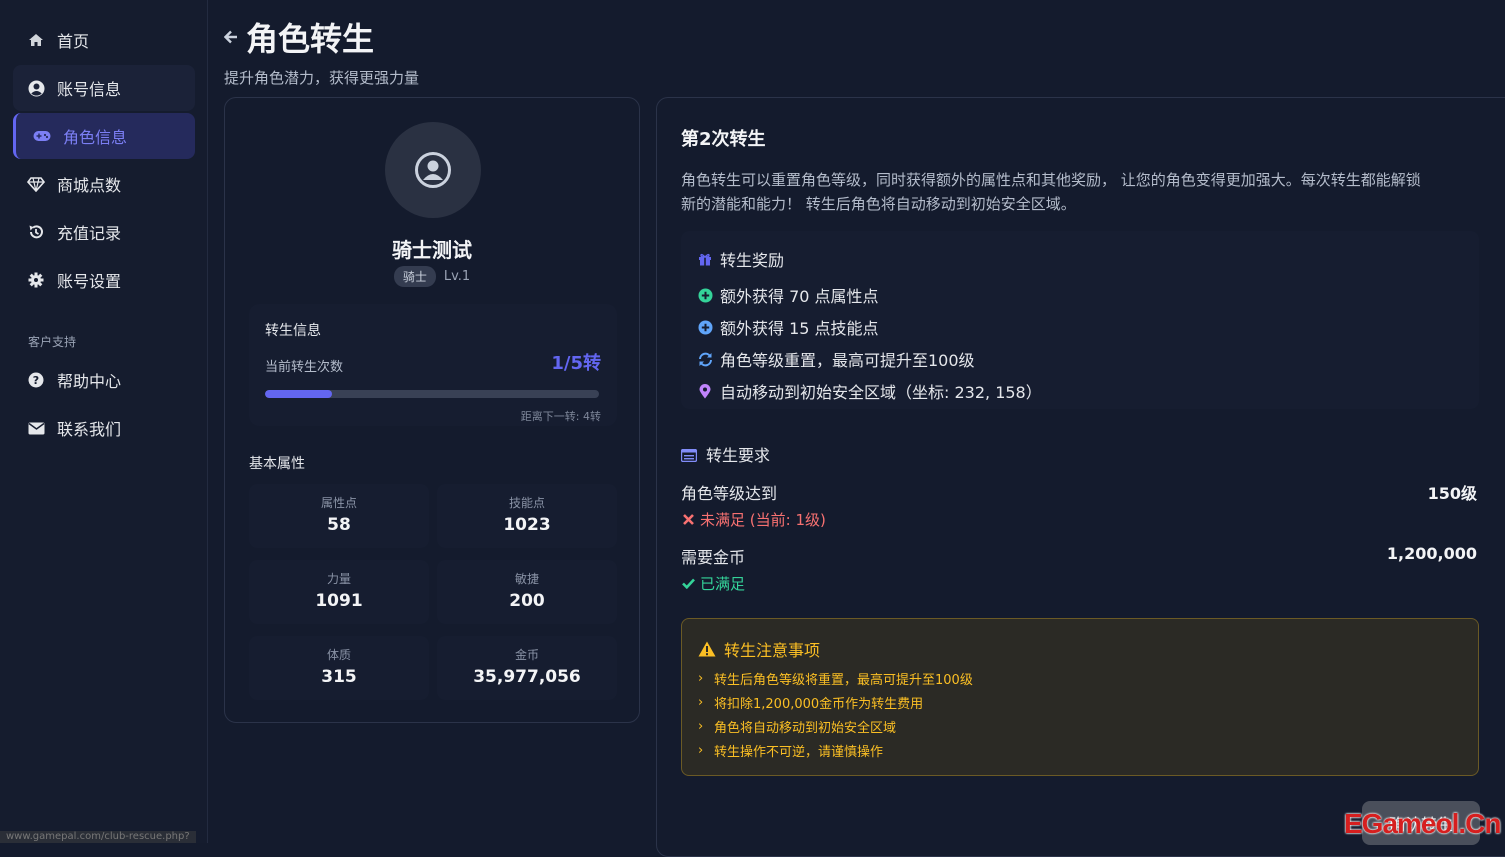 Image resolution: width=1505 pixels, height=857 pixels. Describe the element at coordinates (36, 40) in the screenshot. I see `home-icon` at that location.